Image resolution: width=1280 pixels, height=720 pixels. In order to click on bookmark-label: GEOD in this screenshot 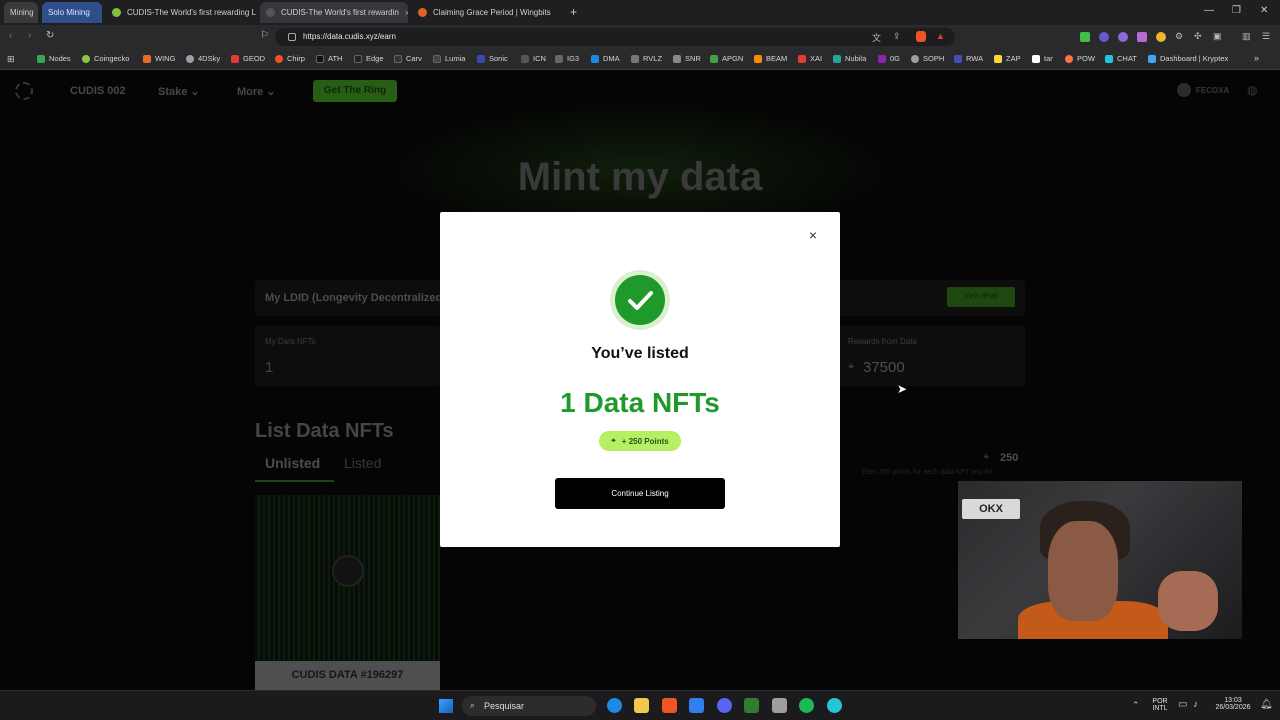, I will do `click(254, 58)`.